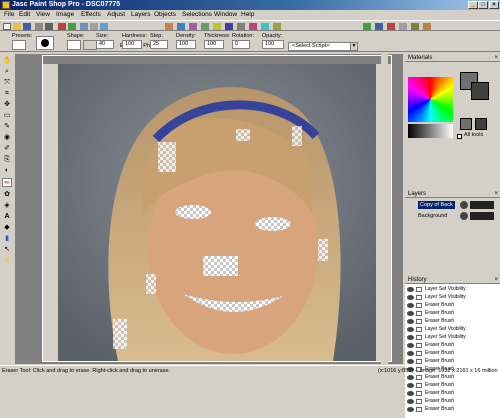 This screenshot has width=500, height=418. What do you see at coordinates (7, 71) in the screenshot?
I see `zoom-tool-icon: ⌕` at bounding box center [7, 71].